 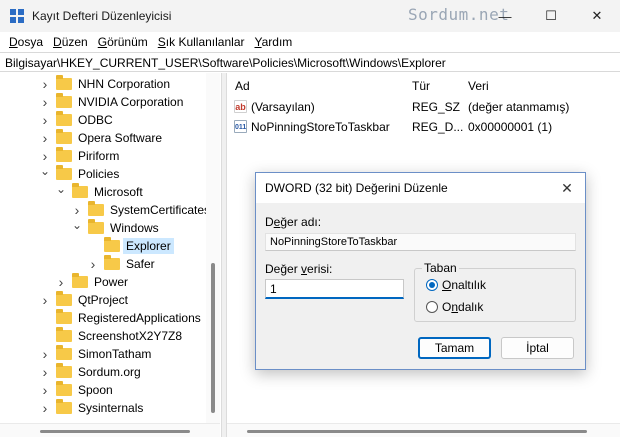 What do you see at coordinates (213, 338) in the screenshot?
I see `tree-scroll-thumb` at bounding box center [213, 338].